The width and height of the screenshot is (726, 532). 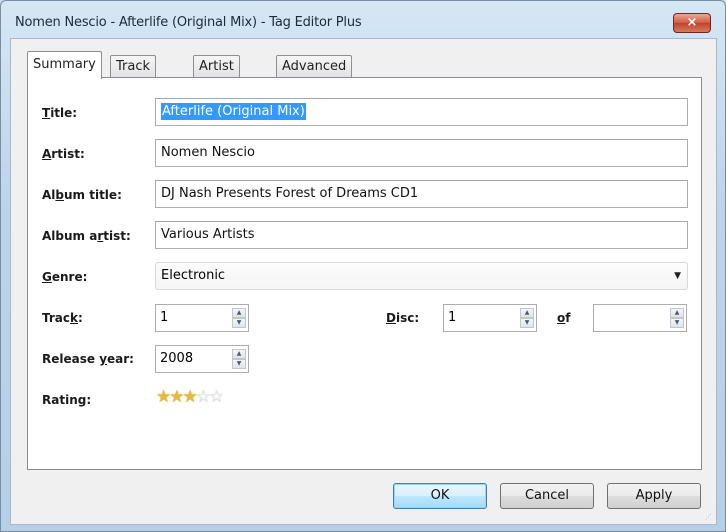 I want to click on disc-total-stepper: ▲ ▼, so click(x=640, y=318).